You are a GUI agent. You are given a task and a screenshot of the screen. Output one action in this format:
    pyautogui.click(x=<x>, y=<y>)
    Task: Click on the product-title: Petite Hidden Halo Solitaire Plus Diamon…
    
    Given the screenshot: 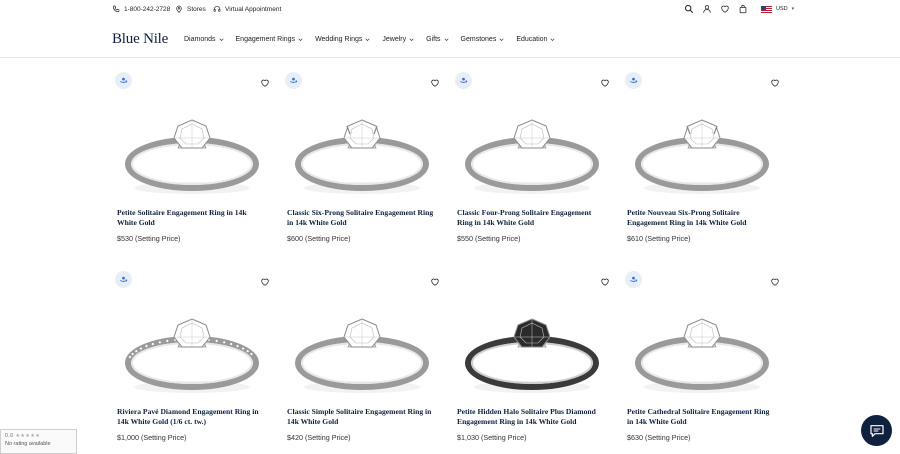 What is the action you would take?
    pyautogui.click(x=532, y=417)
    